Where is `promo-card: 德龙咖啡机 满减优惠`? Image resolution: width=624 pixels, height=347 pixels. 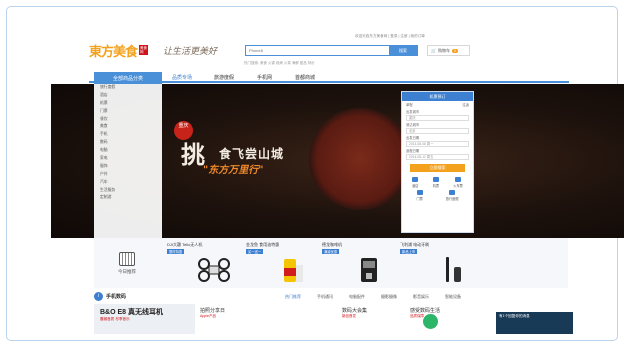
promo-card: 德龙咖啡机 满减优惠 is located at coordinates (367, 264).